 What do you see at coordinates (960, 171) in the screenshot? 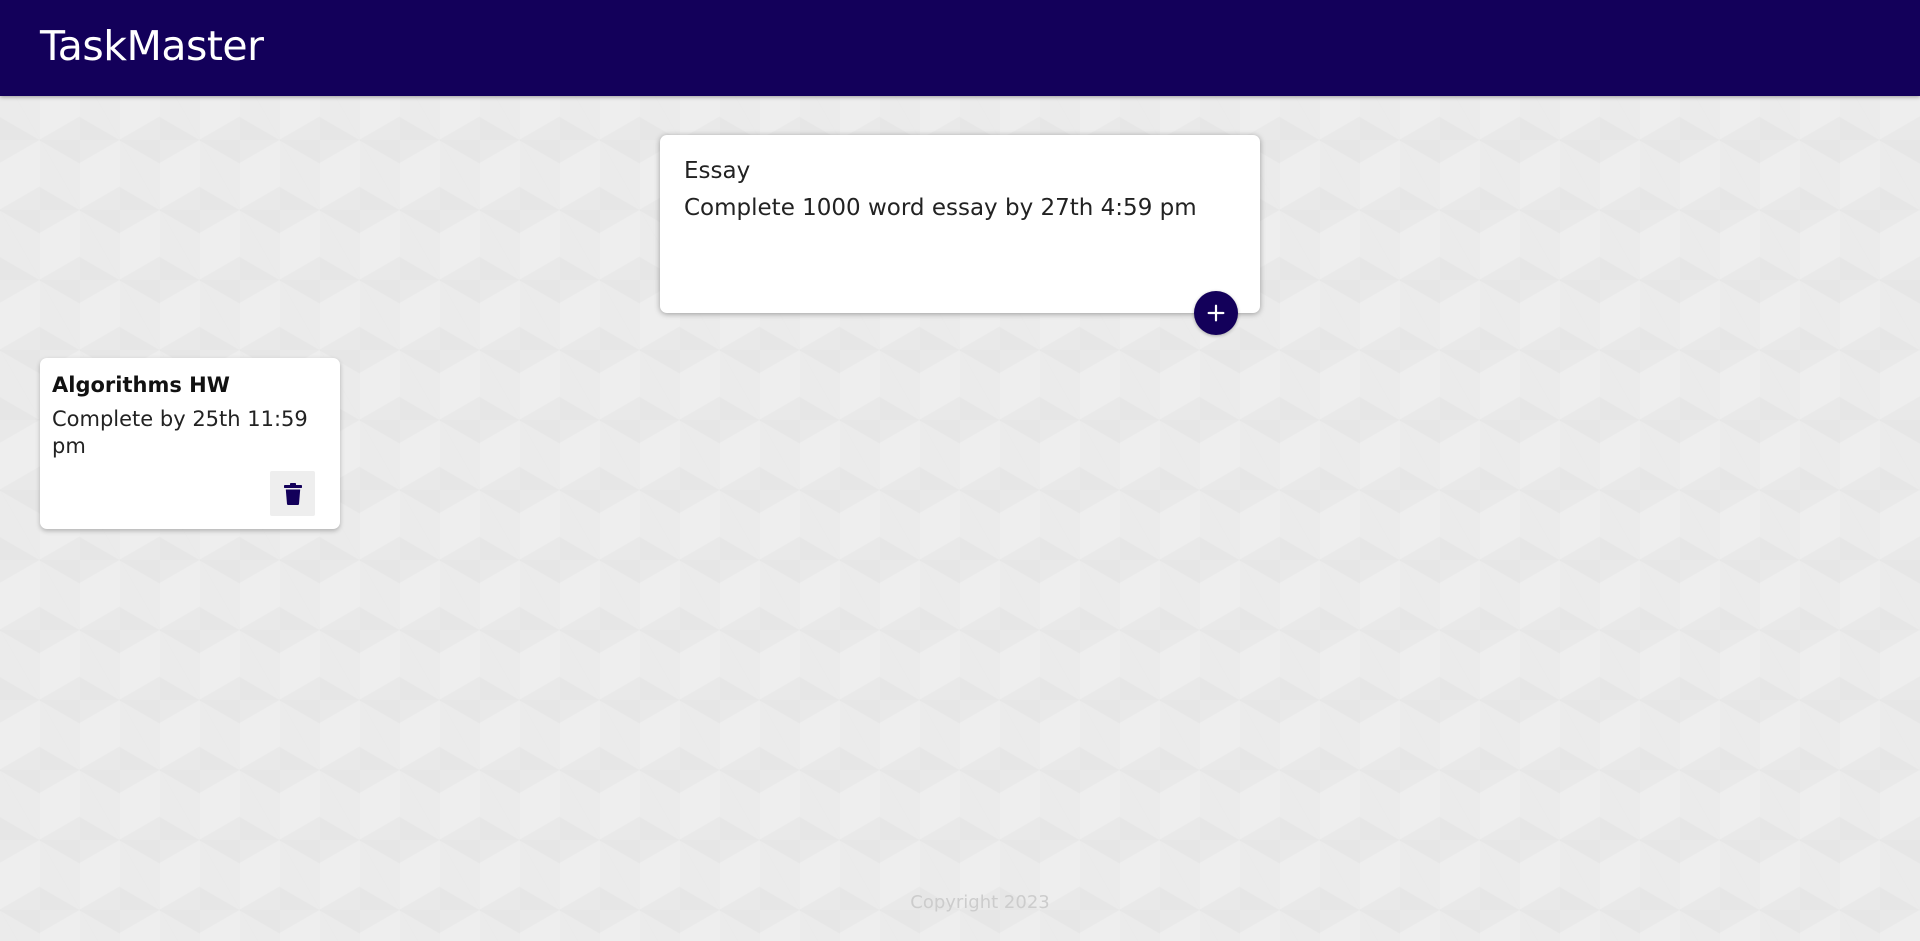
I see `note-title-input` at bounding box center [960, 171].